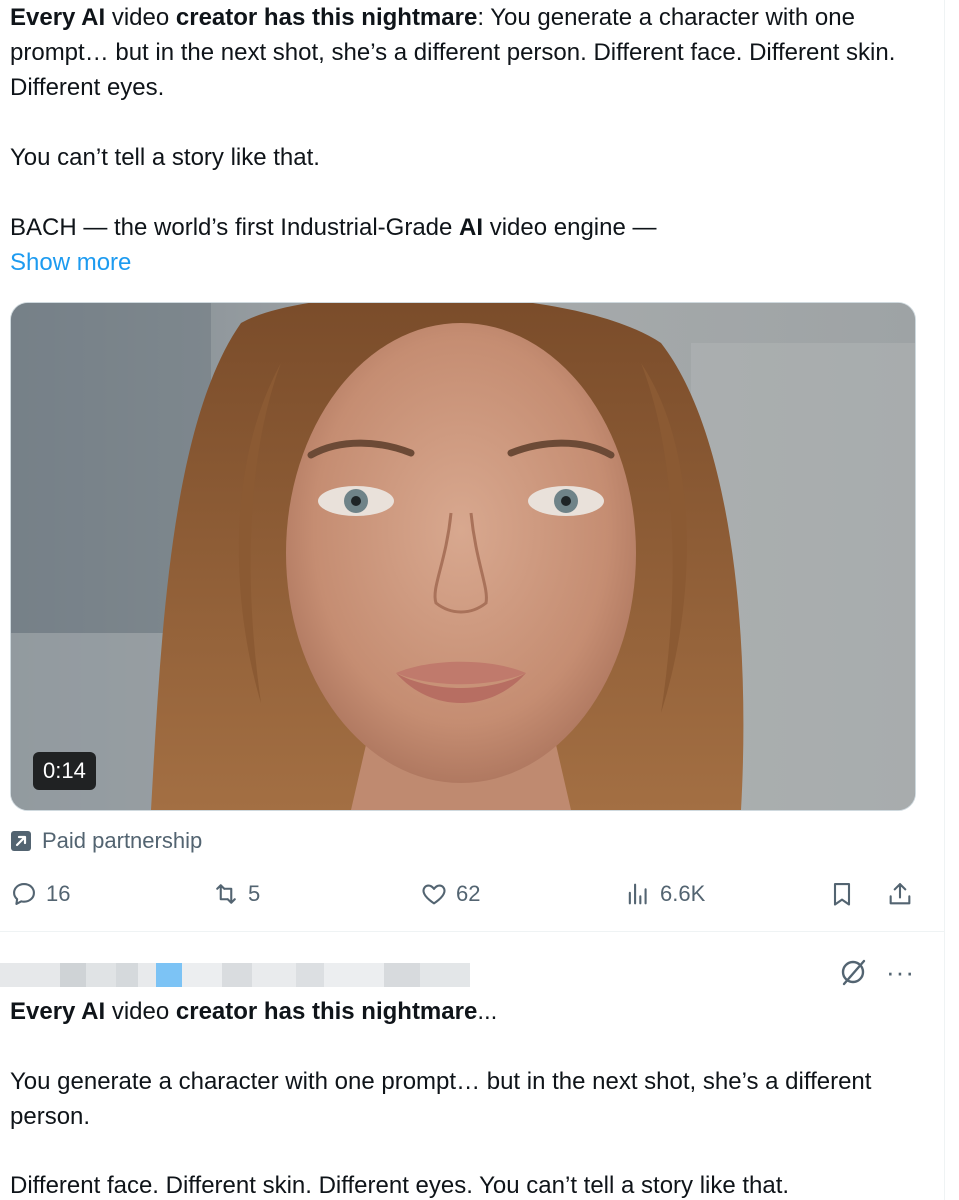 The height and width of the screenshot is (1200, 959). Describe the element at coordinates (875, 972) in the screenshot. I see `tweet-top-right-controls: ···` at that location.